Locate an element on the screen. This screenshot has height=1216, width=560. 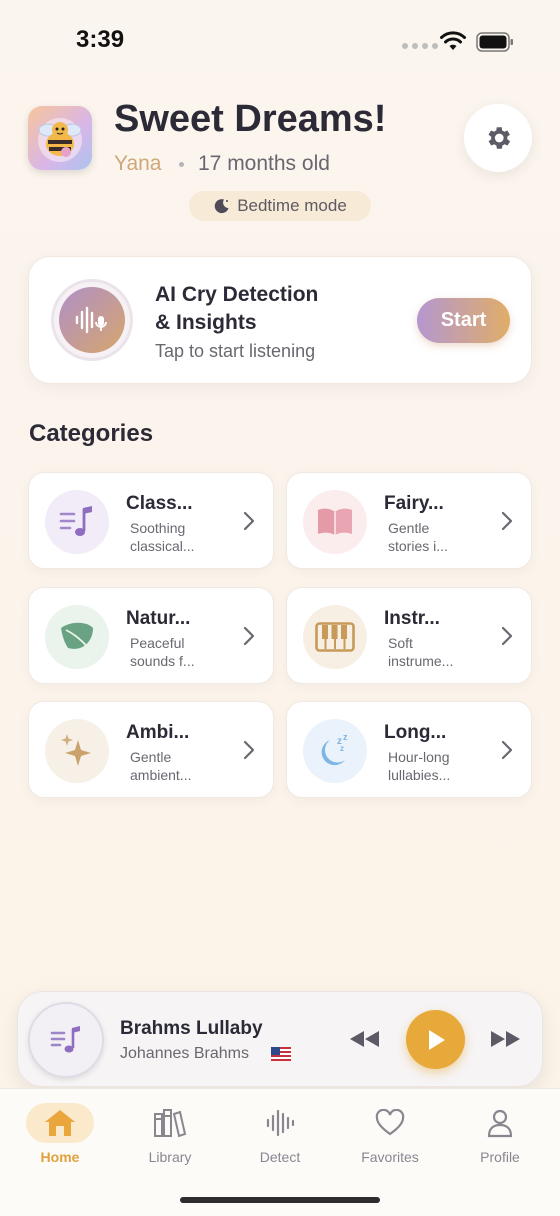
fast-forward-icon is located at coordinates (505, 1039).